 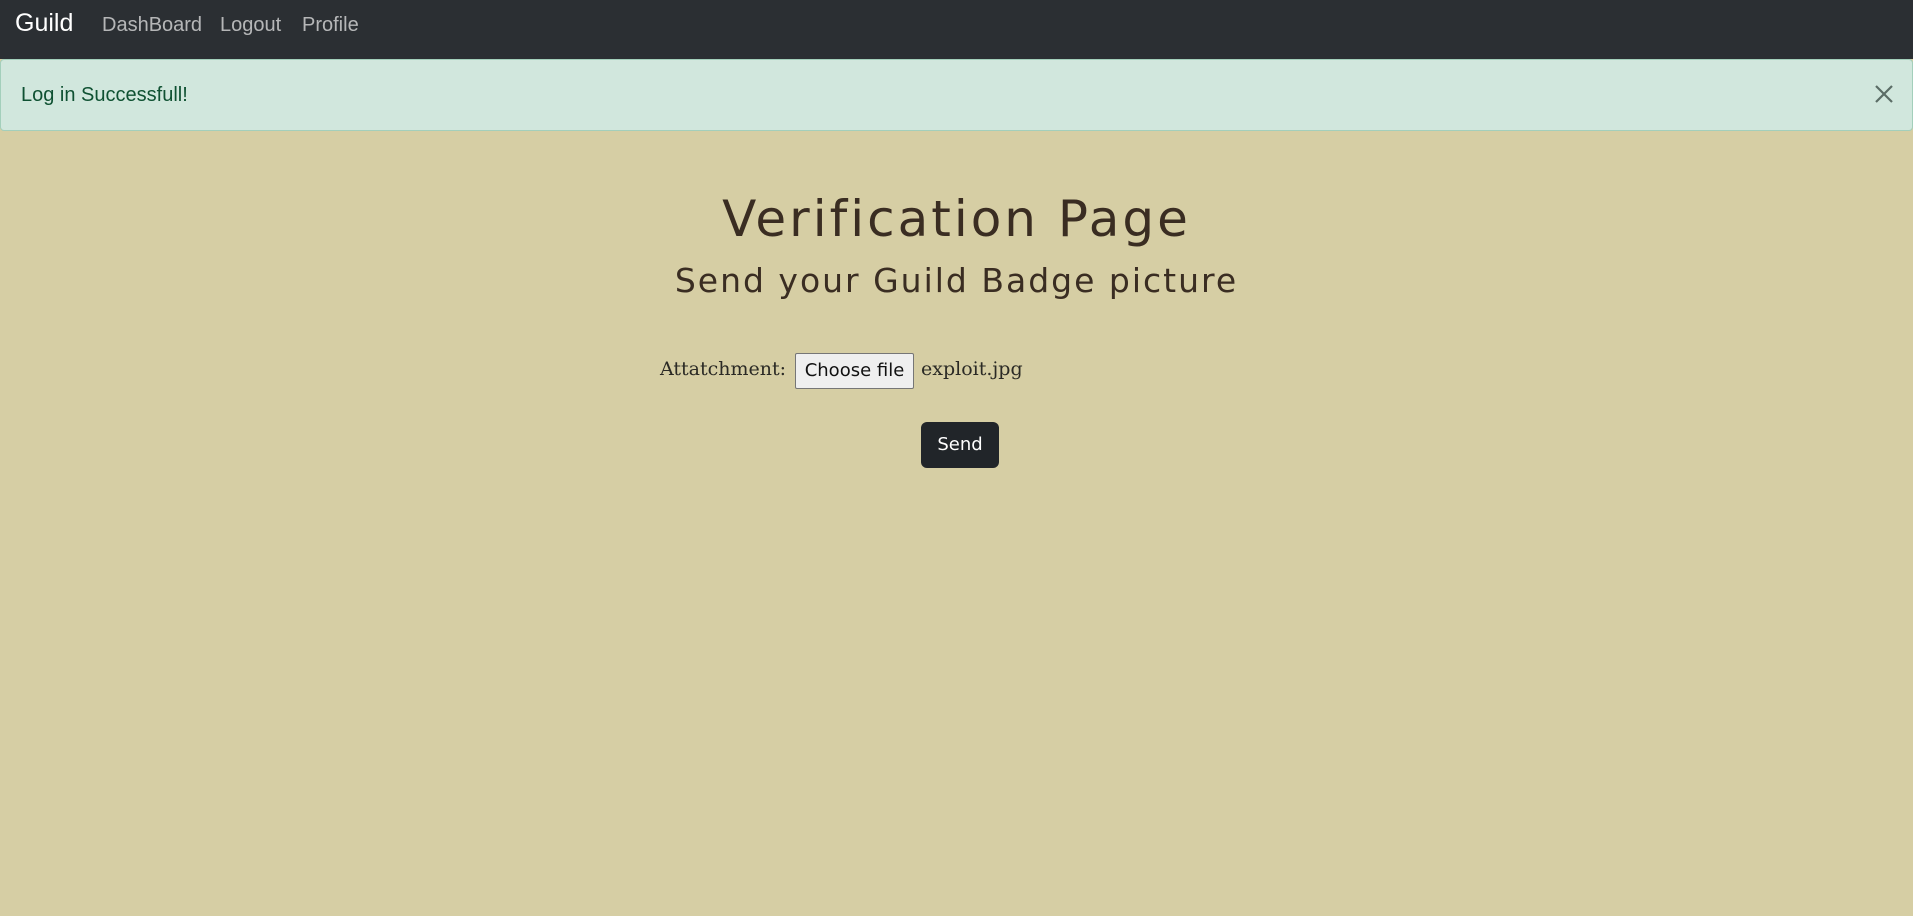 I want to click on send-button: Send, so click(x=960, y=445).